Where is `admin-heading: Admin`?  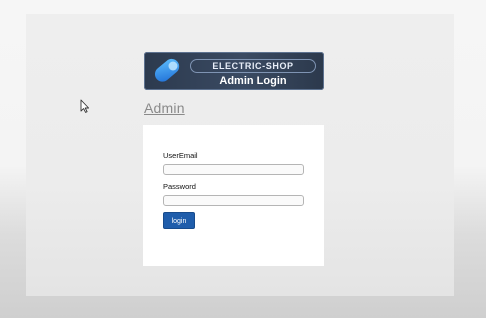
admin-heading: Admin is located at coordinates (164, 108).